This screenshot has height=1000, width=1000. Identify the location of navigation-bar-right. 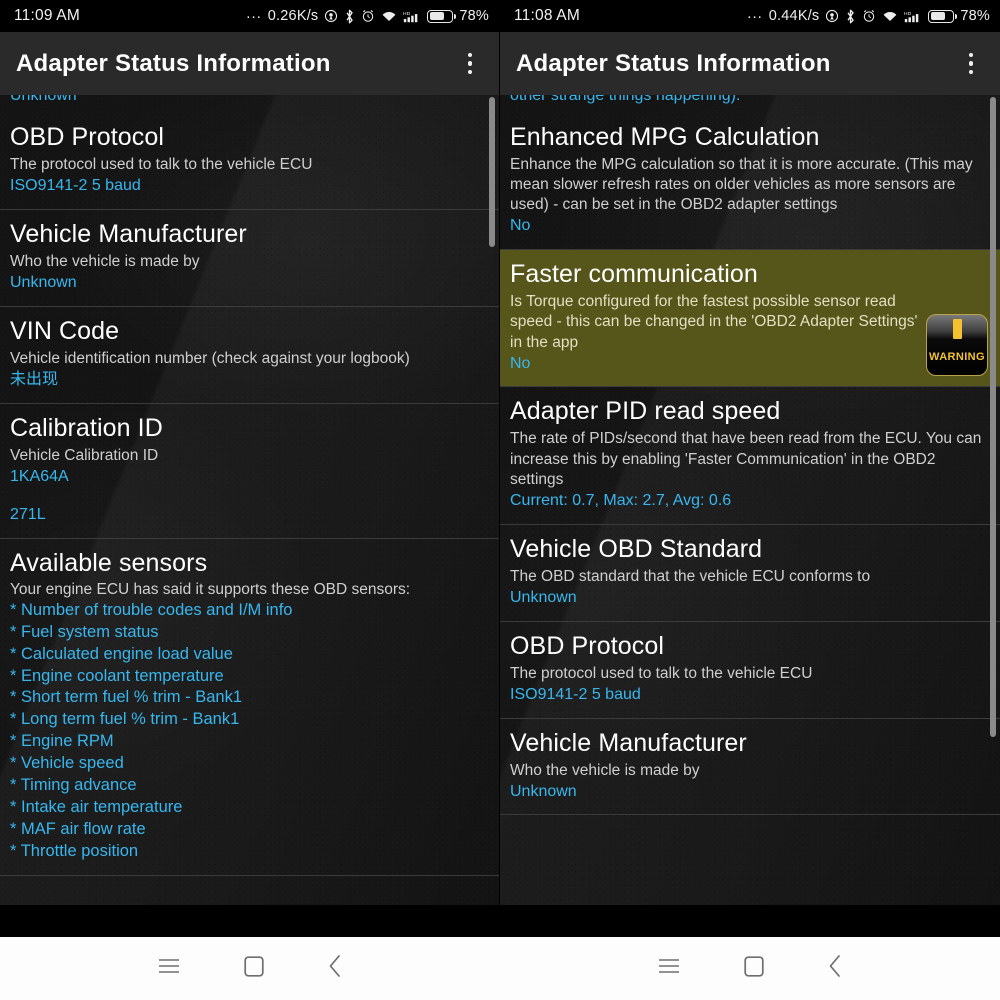
(750, 968).